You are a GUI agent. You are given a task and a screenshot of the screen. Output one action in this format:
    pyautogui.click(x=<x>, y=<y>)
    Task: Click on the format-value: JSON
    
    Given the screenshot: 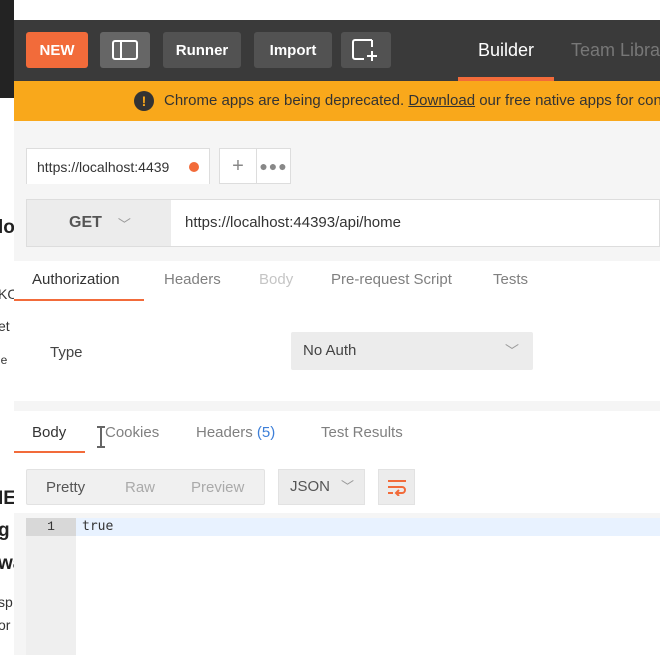 What is the action you would take?
    pyautogui.click(x=310, y=486)
    